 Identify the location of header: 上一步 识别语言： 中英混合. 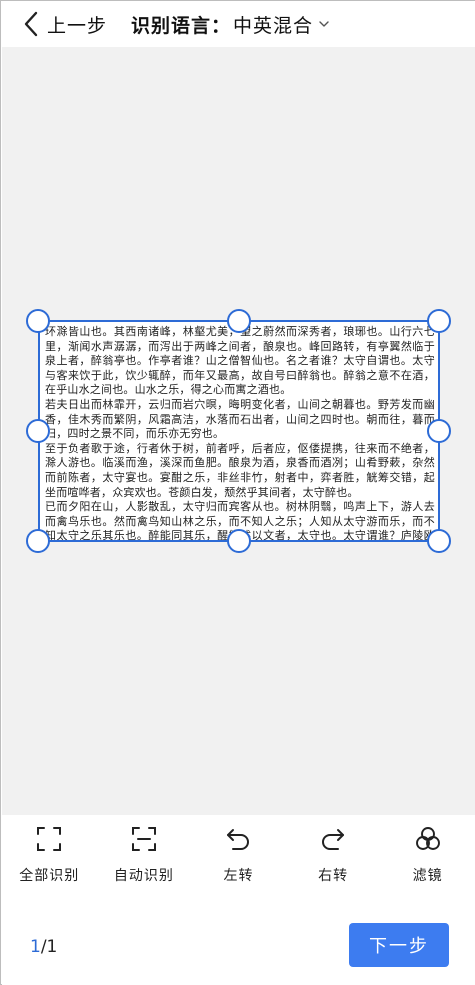
(238, 24).